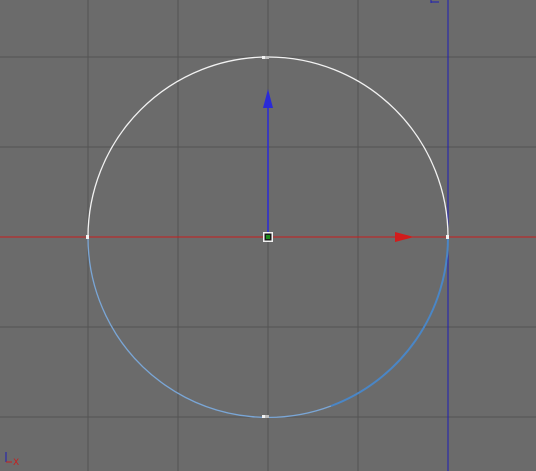 The height and width of the screenshot is (471, 536). I want to click on vertex-handle-left, so click(87, 237).